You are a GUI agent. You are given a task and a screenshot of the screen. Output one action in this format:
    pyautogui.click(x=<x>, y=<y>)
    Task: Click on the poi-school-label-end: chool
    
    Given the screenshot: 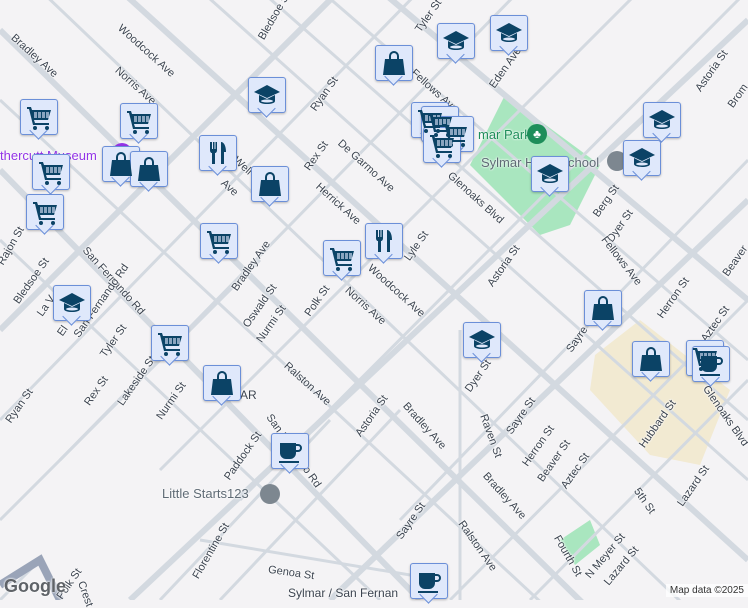 What is the action you would take?
    pyautogui.click(x=583, y=162)
    